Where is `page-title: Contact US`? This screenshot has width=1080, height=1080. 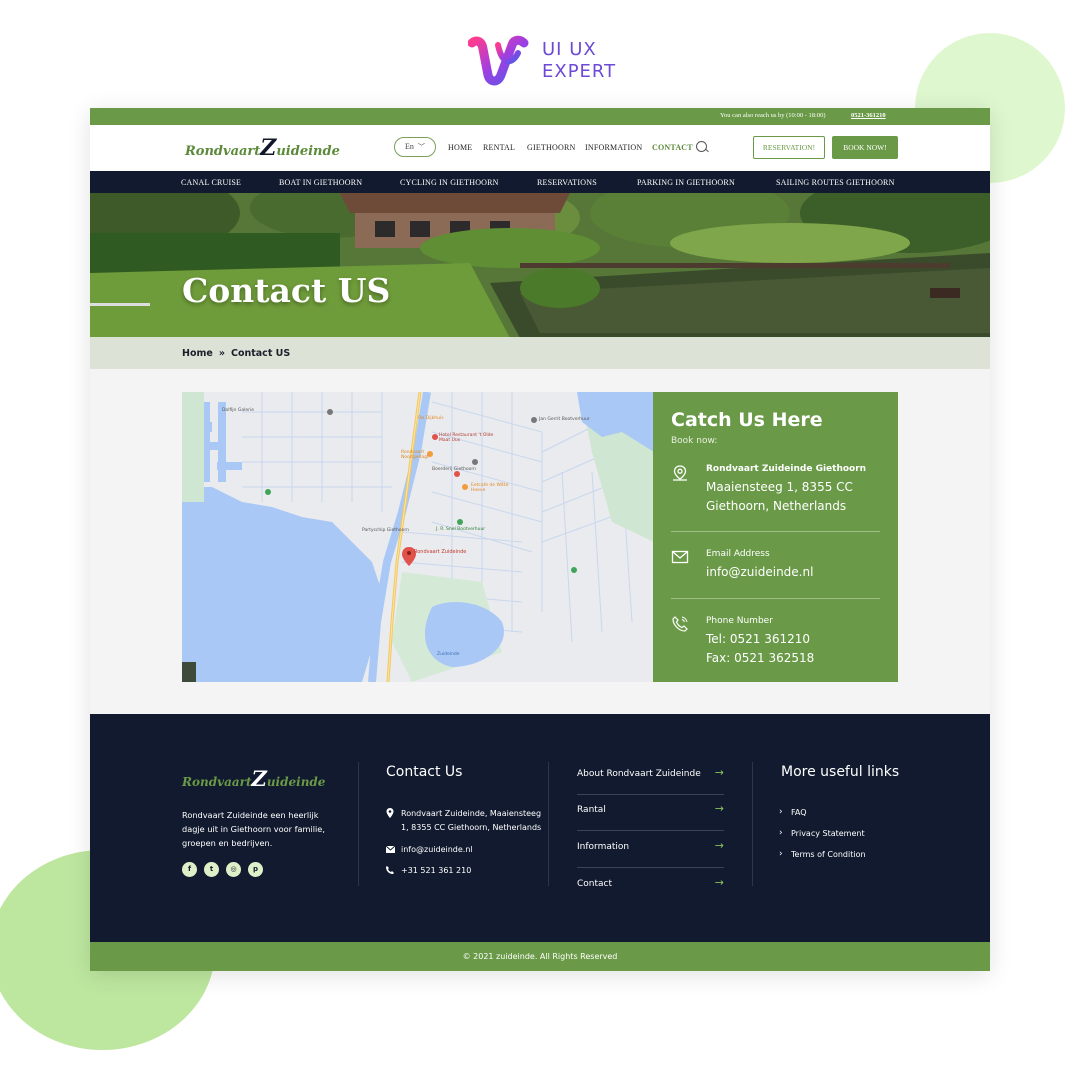
page-title: Contact US is located at coordinates (286, 290).